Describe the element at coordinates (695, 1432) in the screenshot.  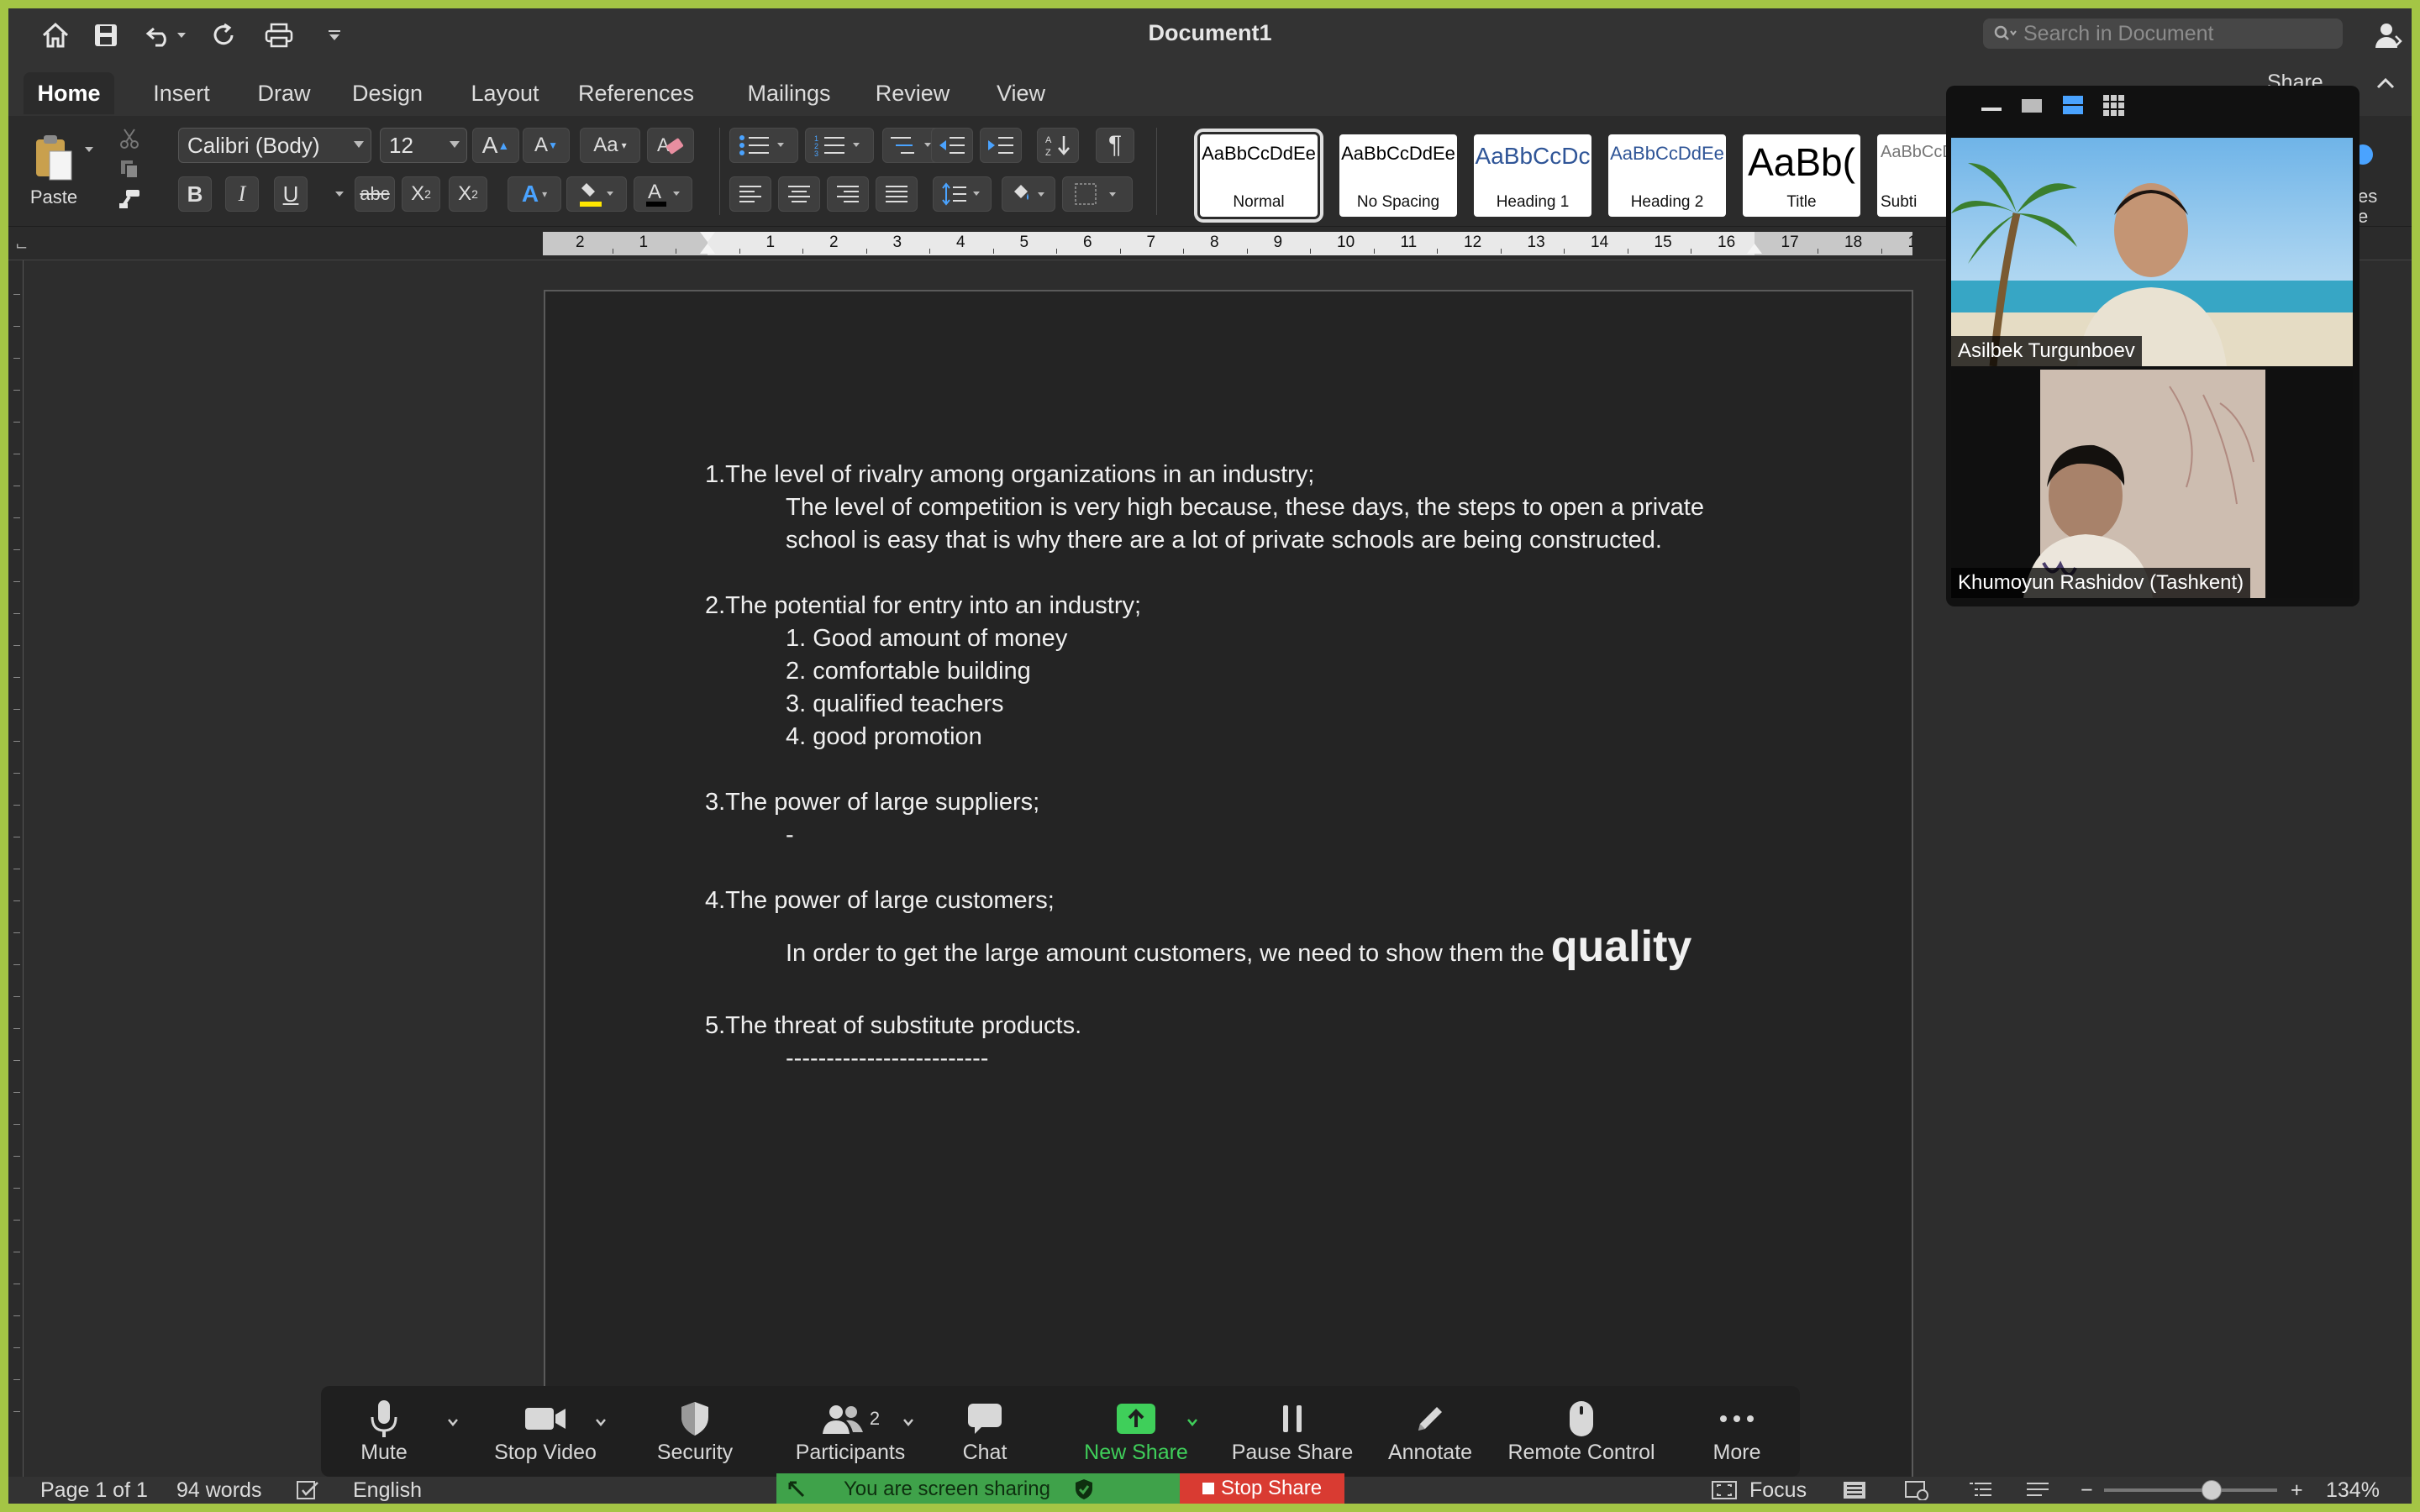
I see `security-button: Security` at that location.